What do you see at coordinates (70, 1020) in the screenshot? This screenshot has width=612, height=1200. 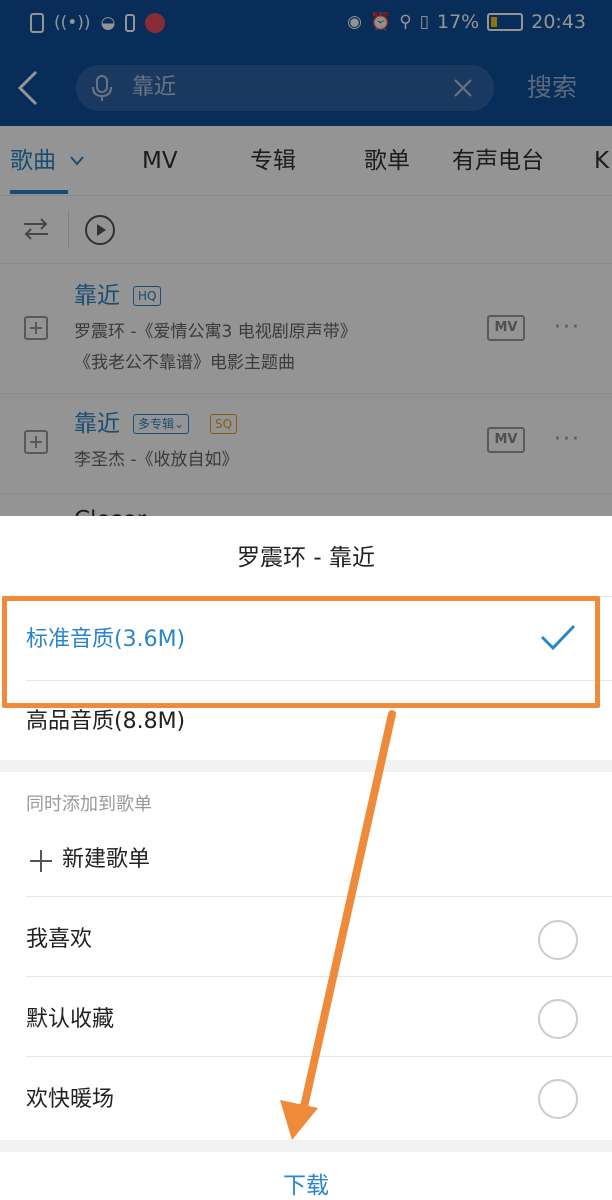 I see `playlist-item-default: 默认收藏` at bounding box center [70, 1020].